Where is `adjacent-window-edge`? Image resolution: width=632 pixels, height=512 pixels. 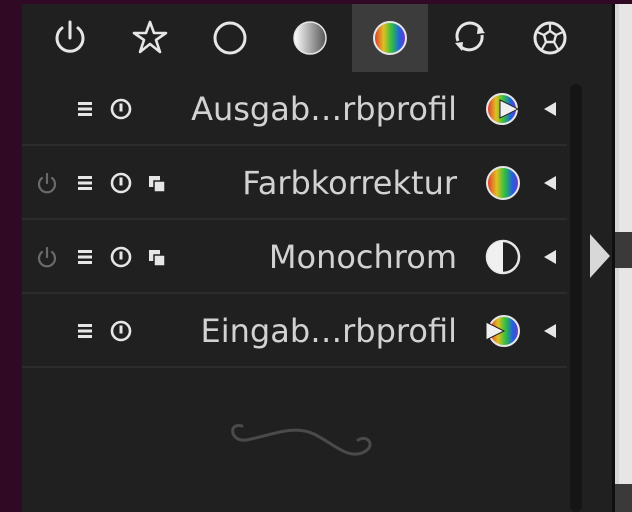 adjacent-window-edge is located at coordinates (622, 258).